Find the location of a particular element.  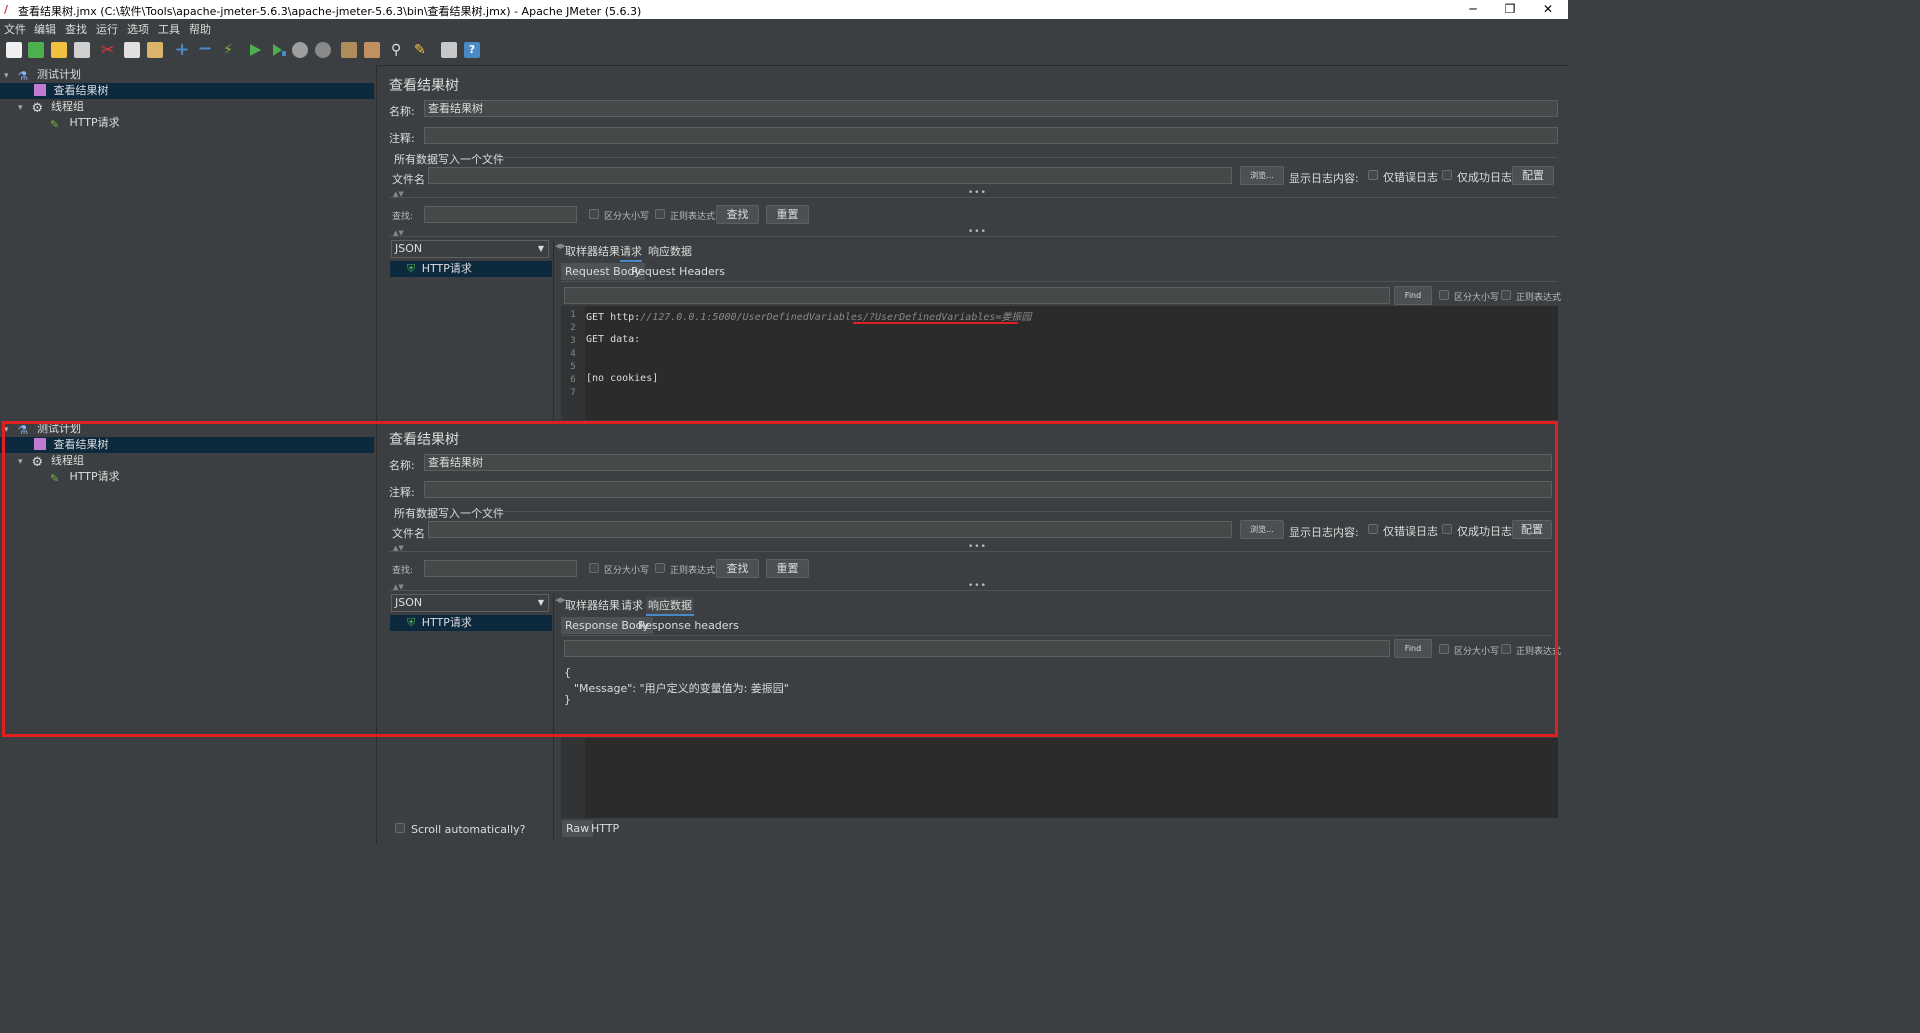

new-icon is located at coordinates (14, 50).